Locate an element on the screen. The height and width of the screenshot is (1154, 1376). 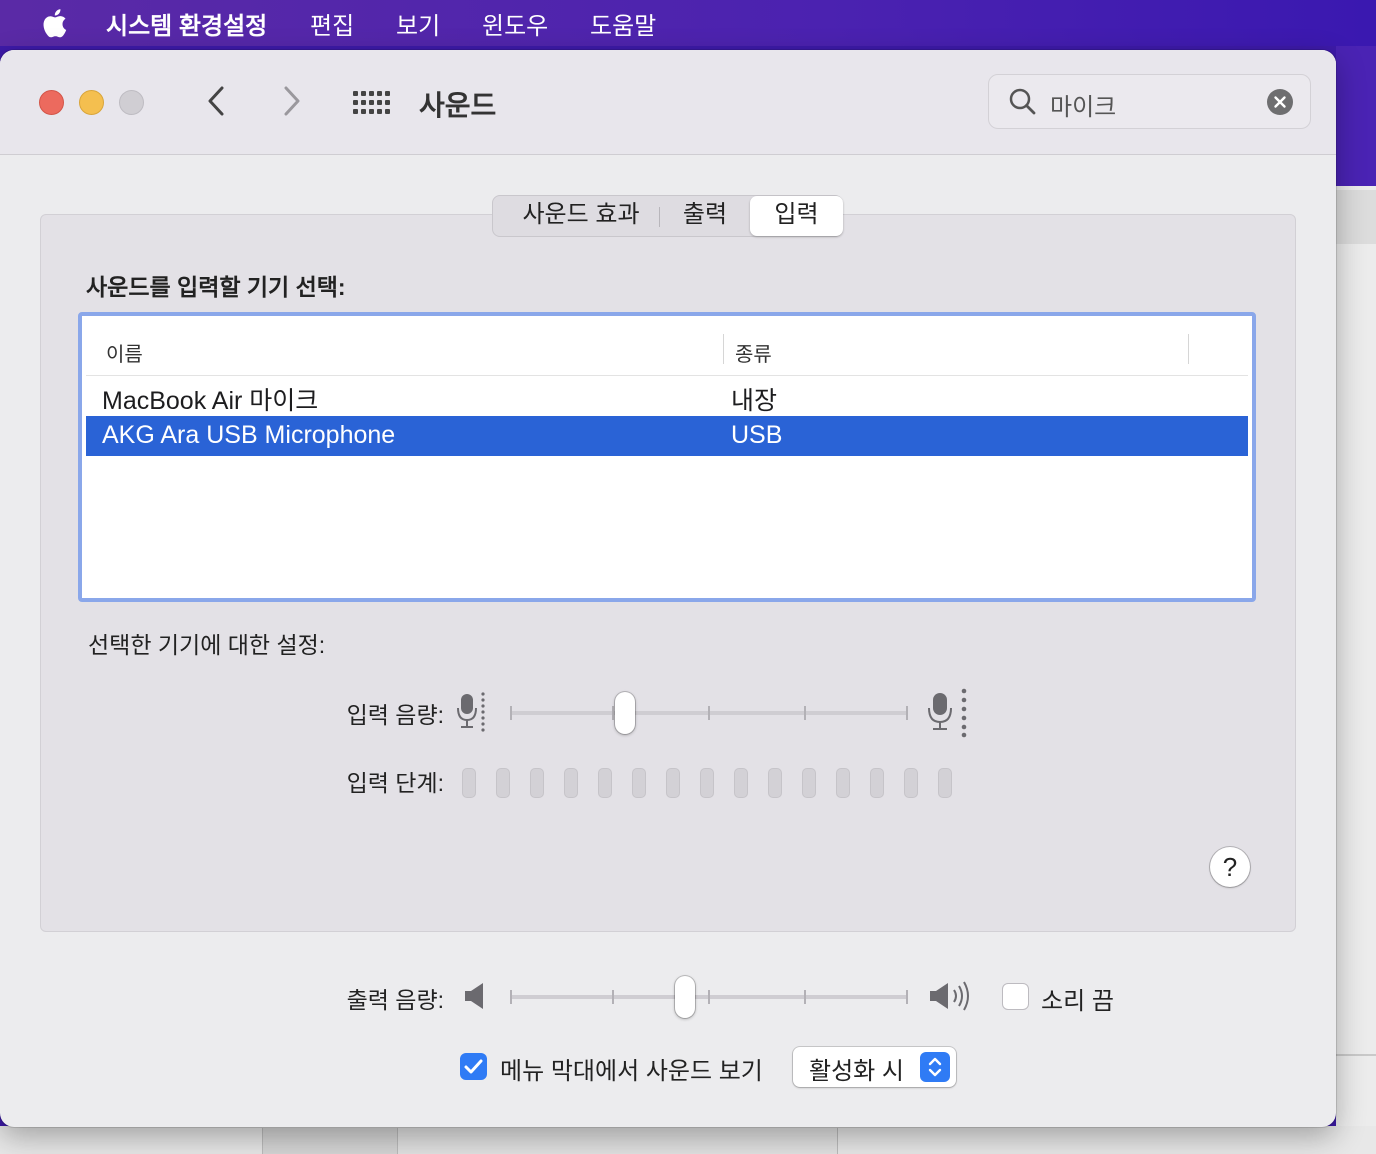
input-level-label: 입력 단계: is located at coordinates (395, 783).